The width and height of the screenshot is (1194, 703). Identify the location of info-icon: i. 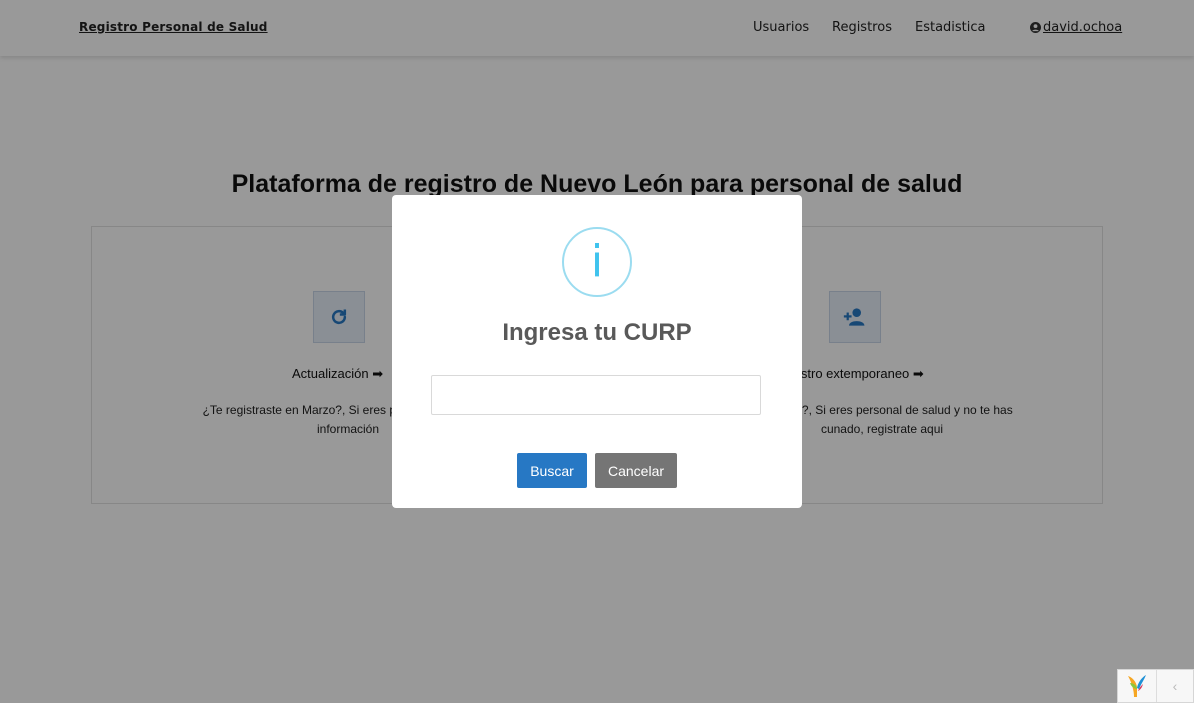
(597, 262).